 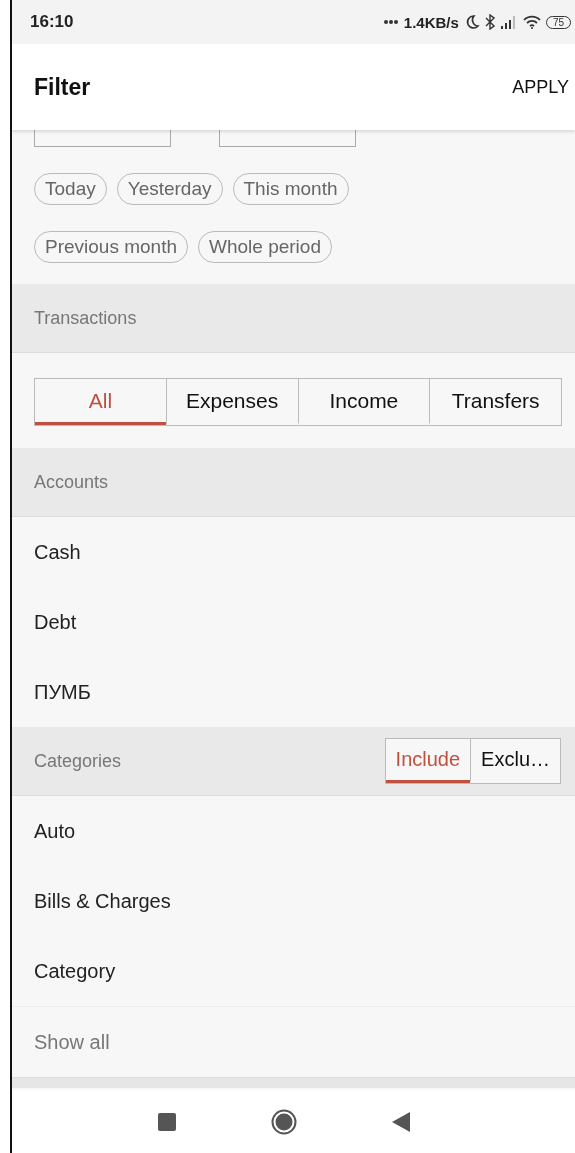 I want to click on period-chip: Whole period, so click(x=265, y=247).